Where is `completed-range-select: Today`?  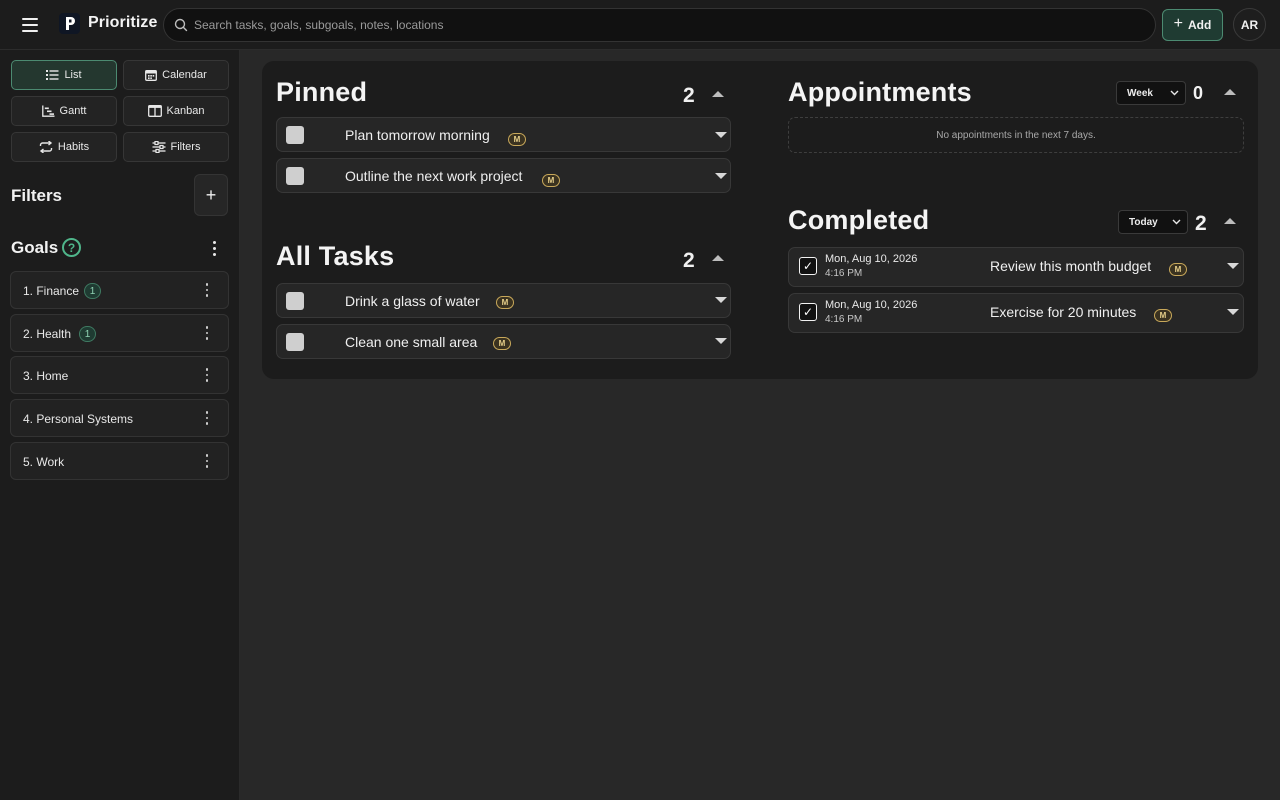 completed-range-select: Today is located at coordinates (1153, 222).